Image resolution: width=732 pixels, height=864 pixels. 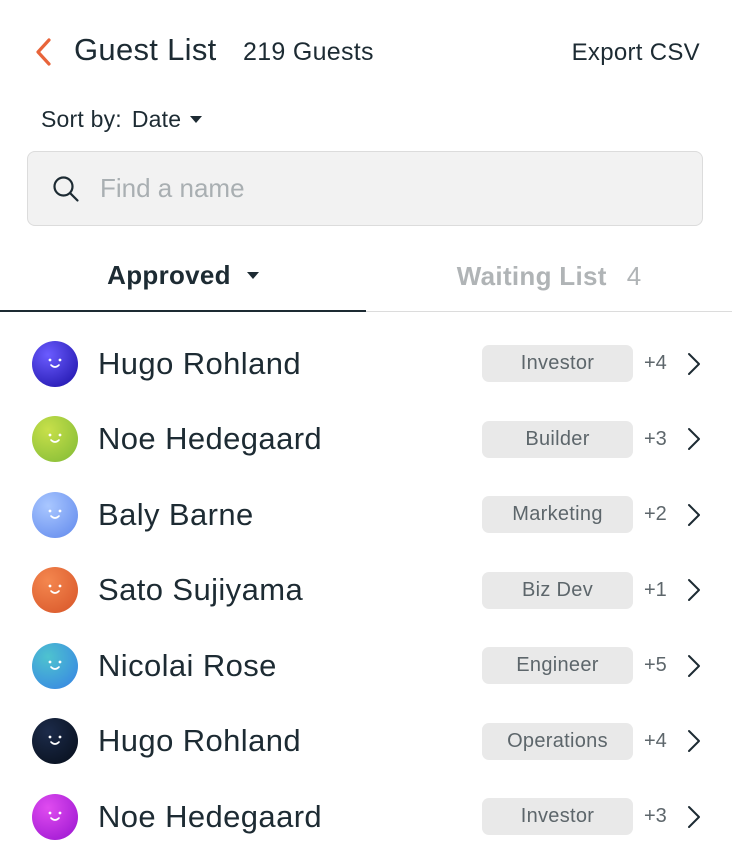 I want to click on guest-count: 219 Guests, so click(x=308, y=52).